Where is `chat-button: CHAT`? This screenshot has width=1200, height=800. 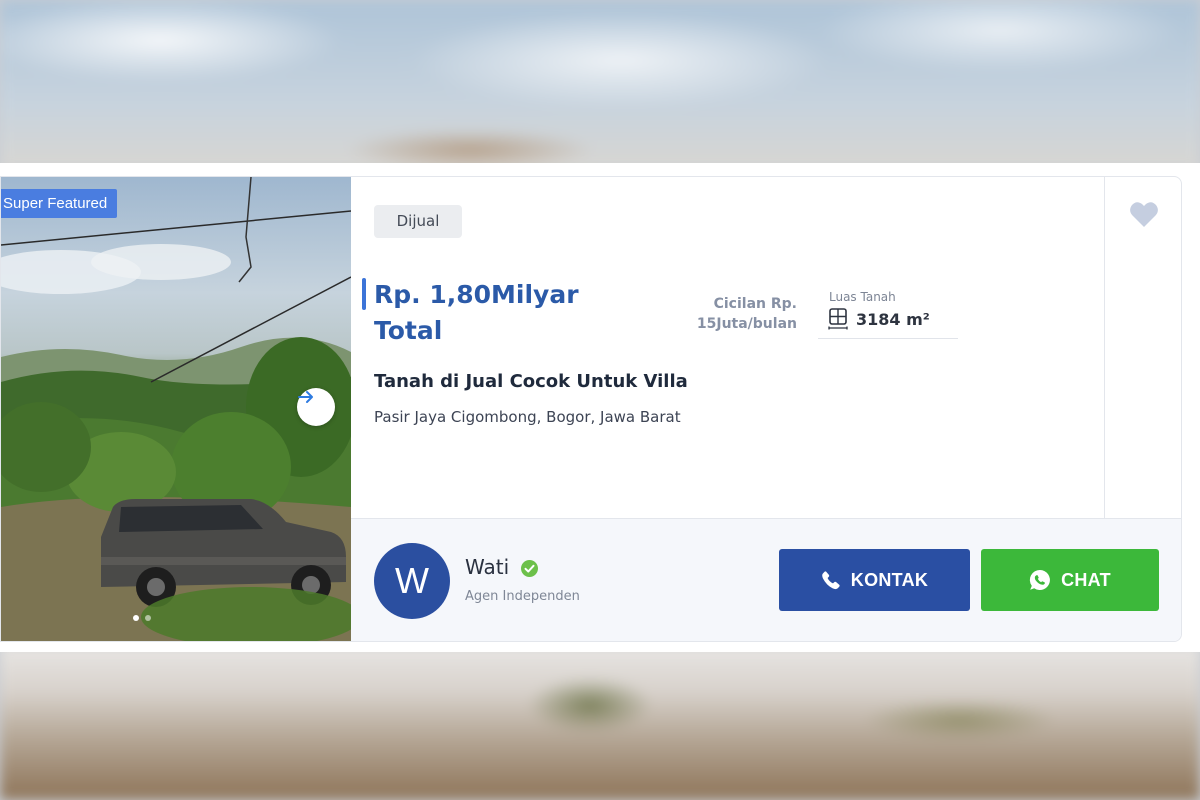
chat-button: CHAT is located at coordinates (1070, 580).